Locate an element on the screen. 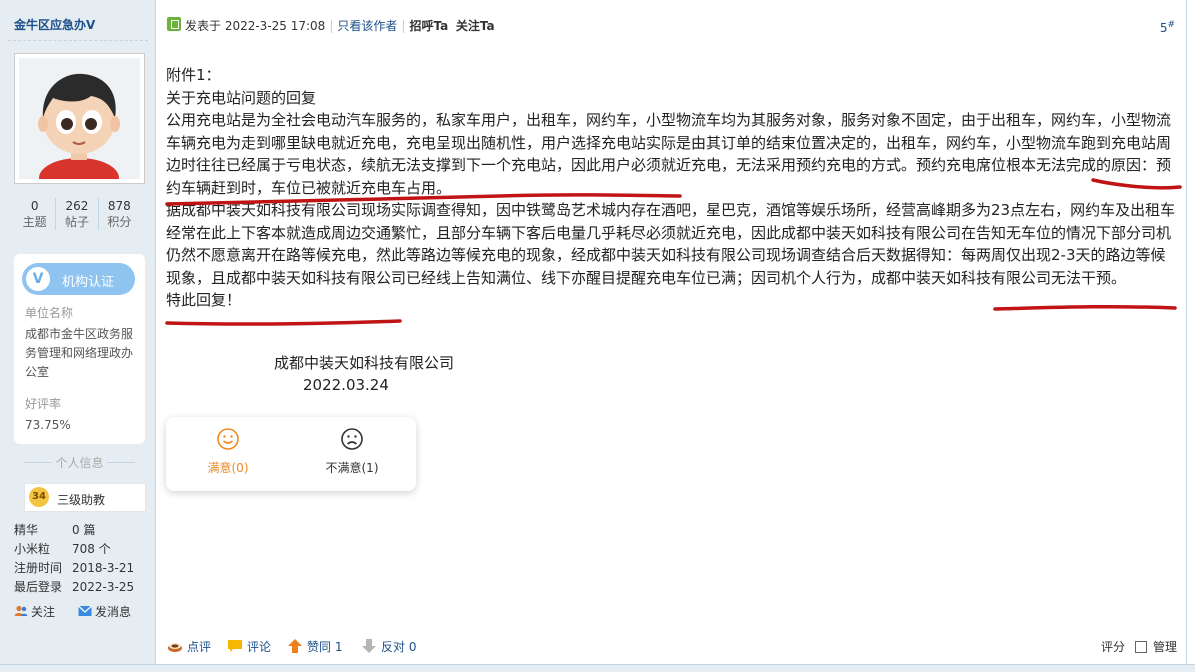 The image size is (1195, 672). bottom-bar is located at coordinates (597, 668).